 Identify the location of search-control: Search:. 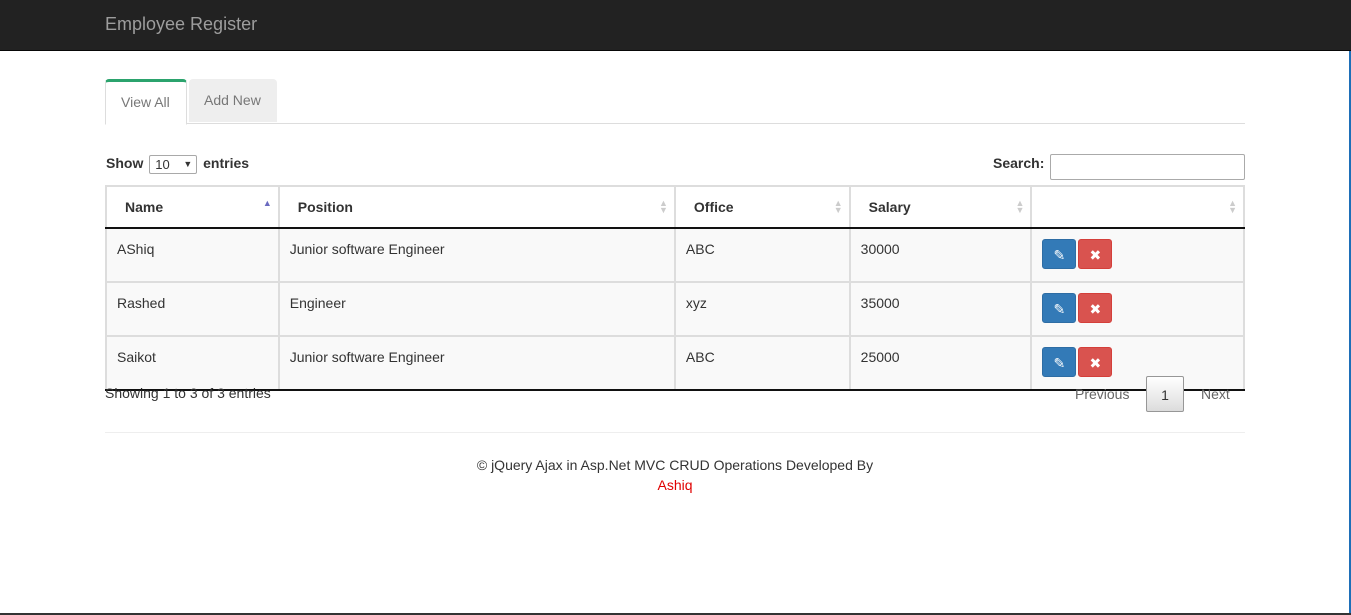
(1119, 167).